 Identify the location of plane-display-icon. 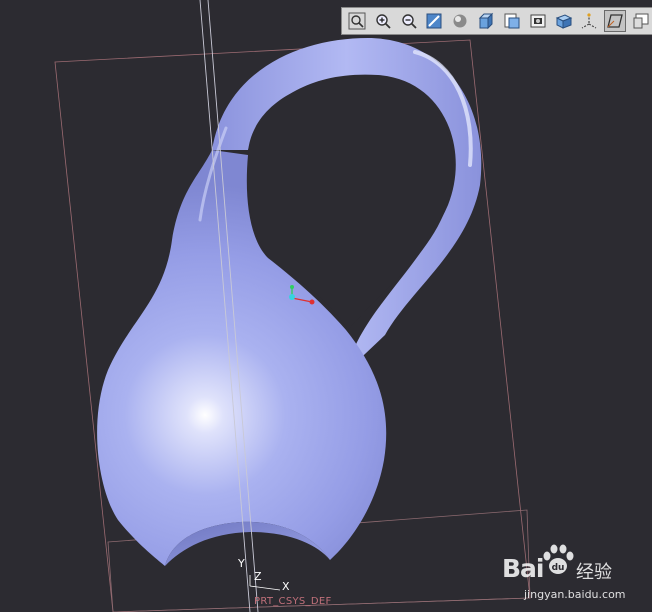
(615, 21).